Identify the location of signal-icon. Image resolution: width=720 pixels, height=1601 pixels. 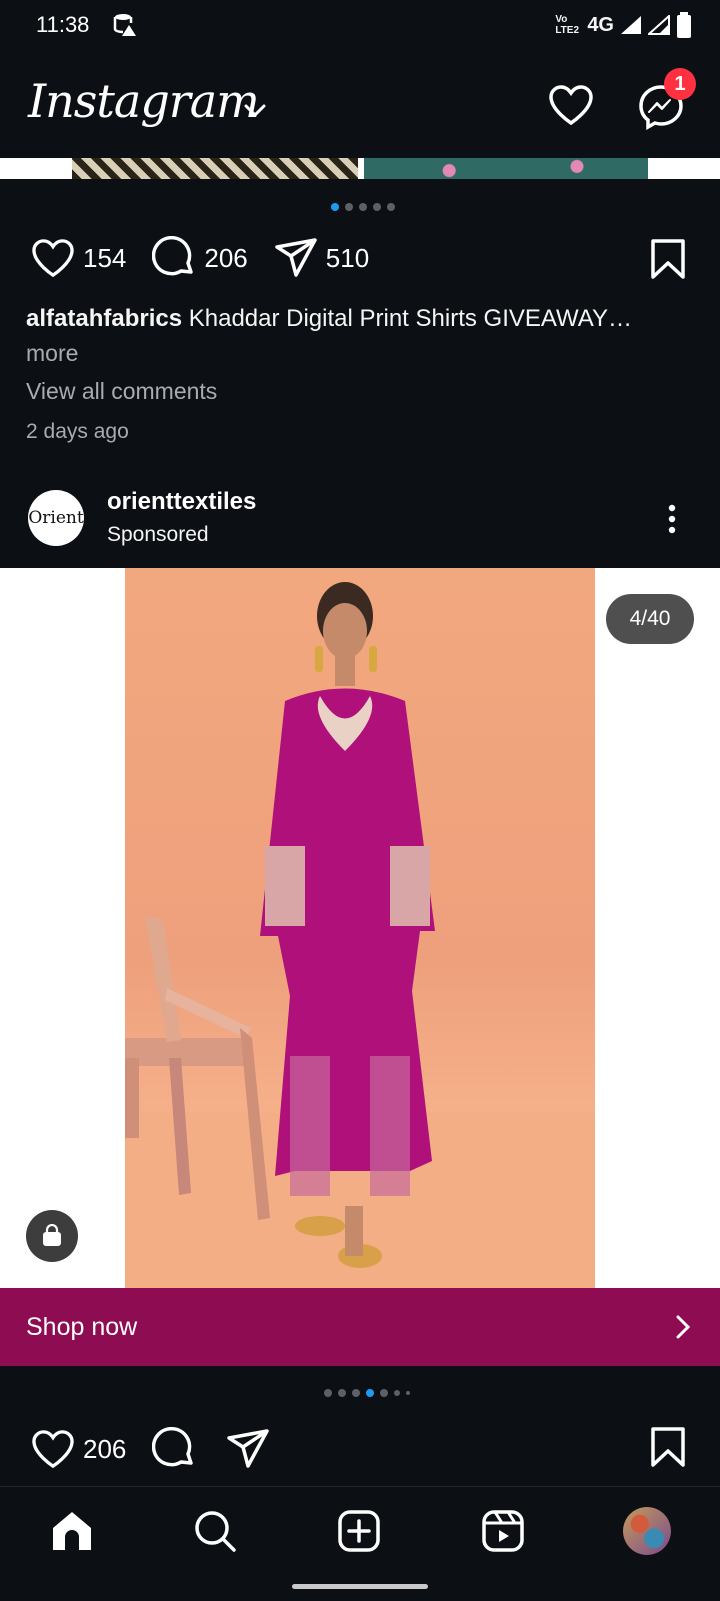
(631, 25).